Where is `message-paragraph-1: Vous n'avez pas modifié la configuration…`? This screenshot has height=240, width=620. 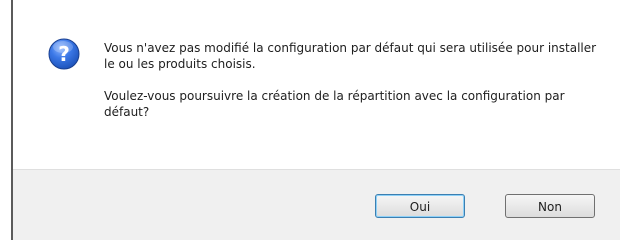
message-paragraph-1: Vous n'avez pas modifié la configuration… is located at coordinates (350, 56).